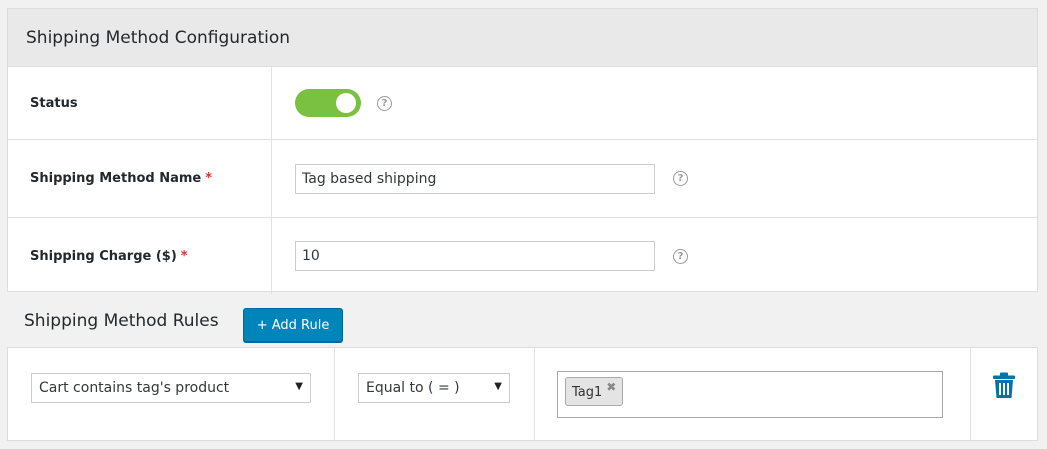 This screenshot has height=449, width=1047. Describe the element at coordinates (293, 325) in the screenshot. I see `add-rule-button: + Add Rule` at that location.